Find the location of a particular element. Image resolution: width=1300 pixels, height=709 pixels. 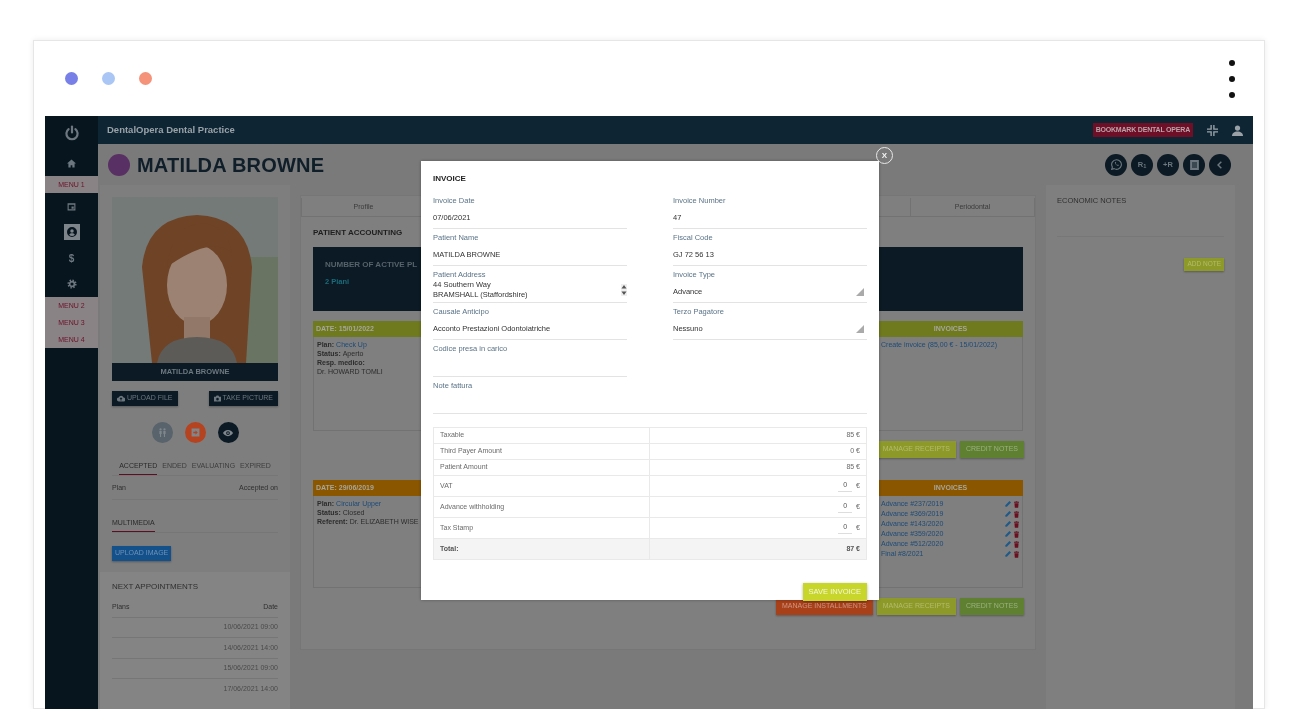

camera-icon is located at coordinates (217, 398).